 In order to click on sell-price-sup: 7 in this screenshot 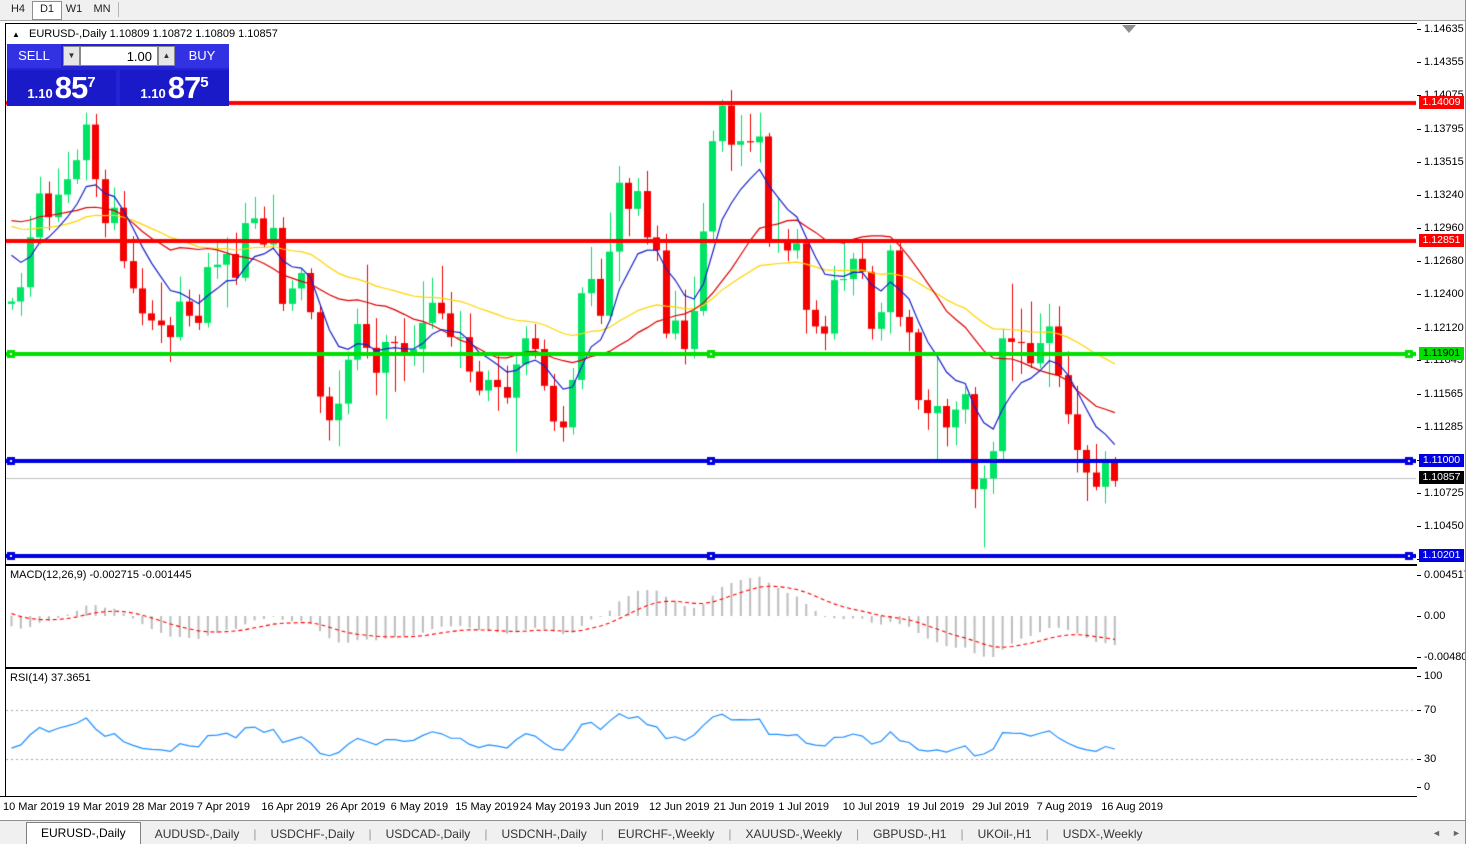, I will do `click(91, 82)`.